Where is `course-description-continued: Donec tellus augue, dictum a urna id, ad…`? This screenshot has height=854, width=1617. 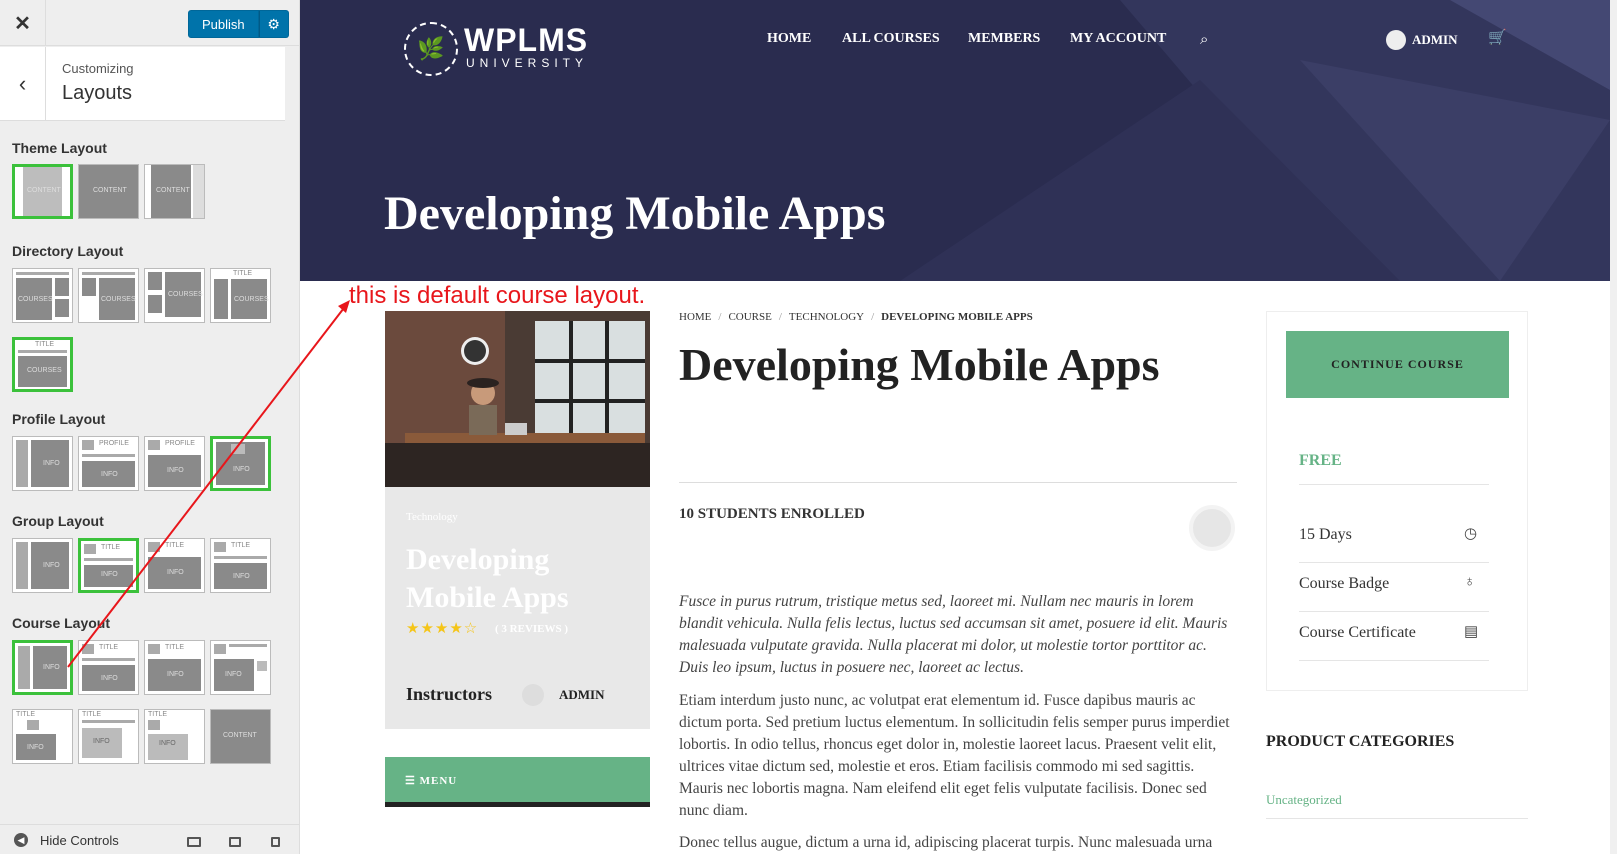
course-description-continued: Donec tellus augue, dictum a urna id, ad… is located at coordinates (946, 842).